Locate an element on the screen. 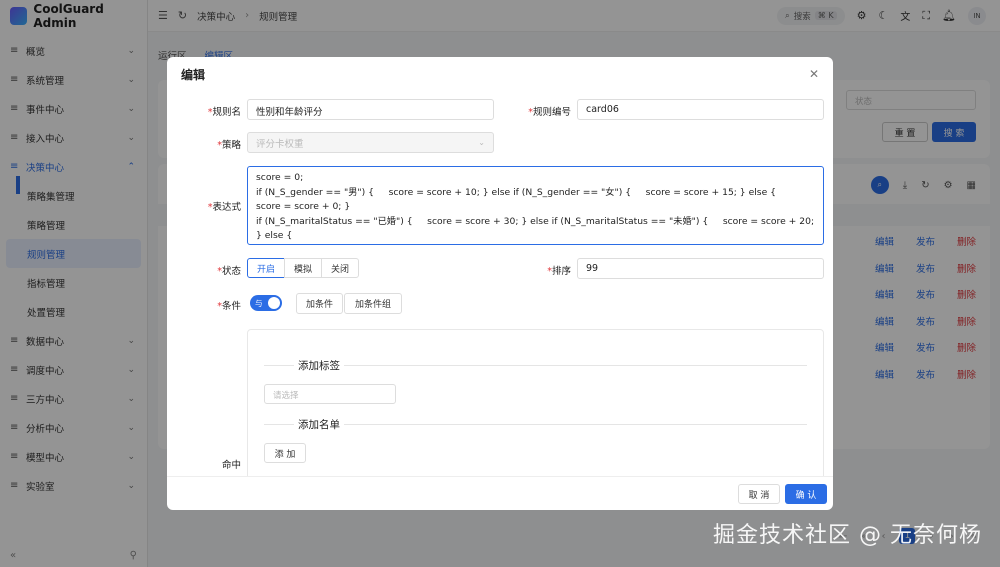 Image resolution: width=1000 pixels, height=567 pixels. strategy-label: *策略 is located at coordinates (229, 145).